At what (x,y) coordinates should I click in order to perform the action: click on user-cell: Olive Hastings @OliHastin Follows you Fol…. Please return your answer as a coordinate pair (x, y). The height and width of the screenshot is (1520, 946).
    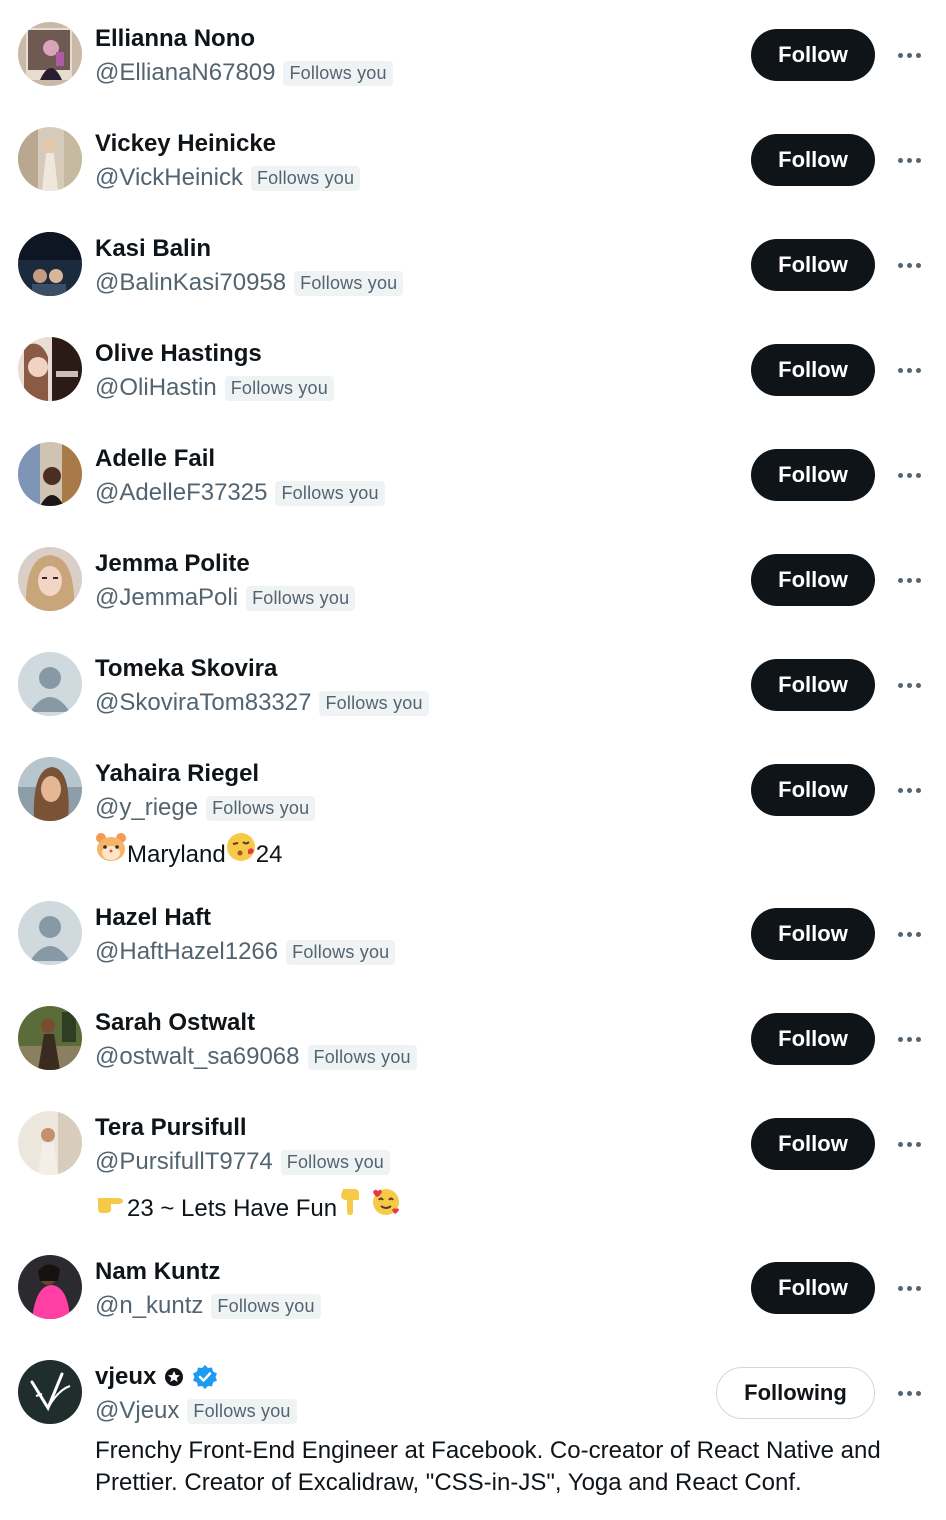
    Looking at the image, I should click on (473, 367).